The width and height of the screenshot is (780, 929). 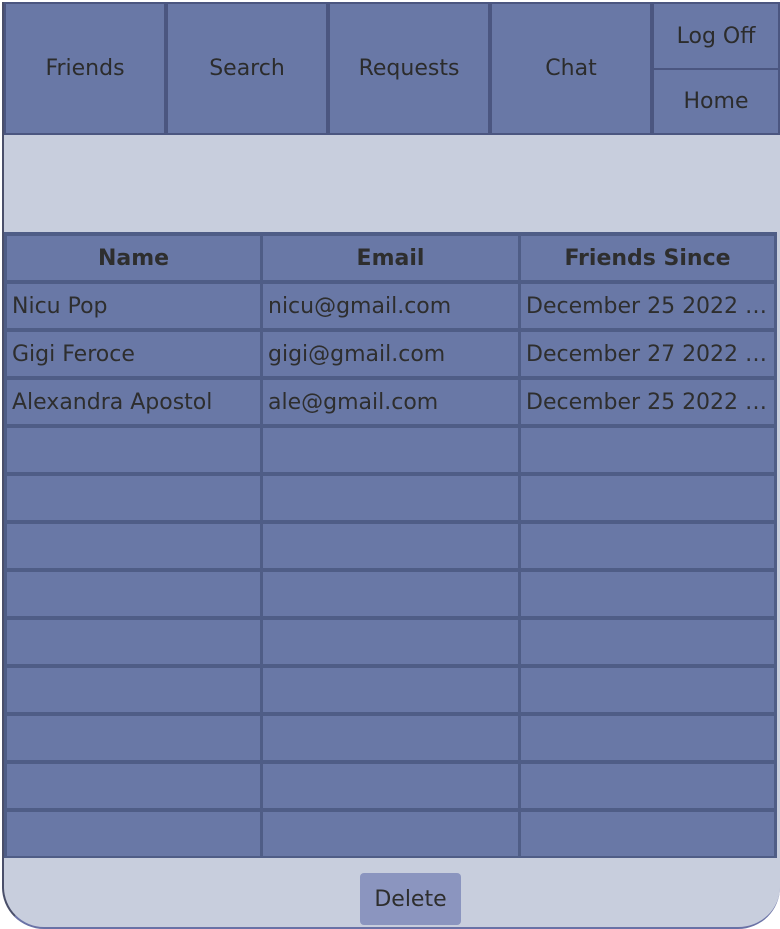 I want to click on table-cell-name: Gigi Feroce, so click(x=133, y=354).